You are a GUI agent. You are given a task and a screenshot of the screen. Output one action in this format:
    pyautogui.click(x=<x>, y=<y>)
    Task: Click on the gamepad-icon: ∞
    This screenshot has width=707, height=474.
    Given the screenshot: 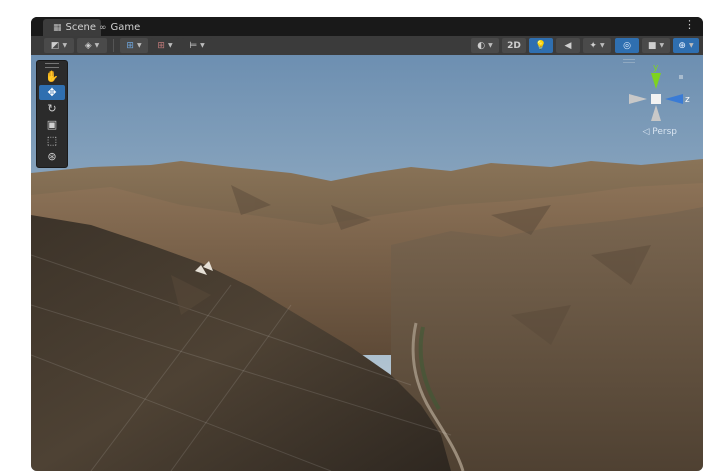 What is the action you would take?
    pyautogui.click(x=103, y=27)
    